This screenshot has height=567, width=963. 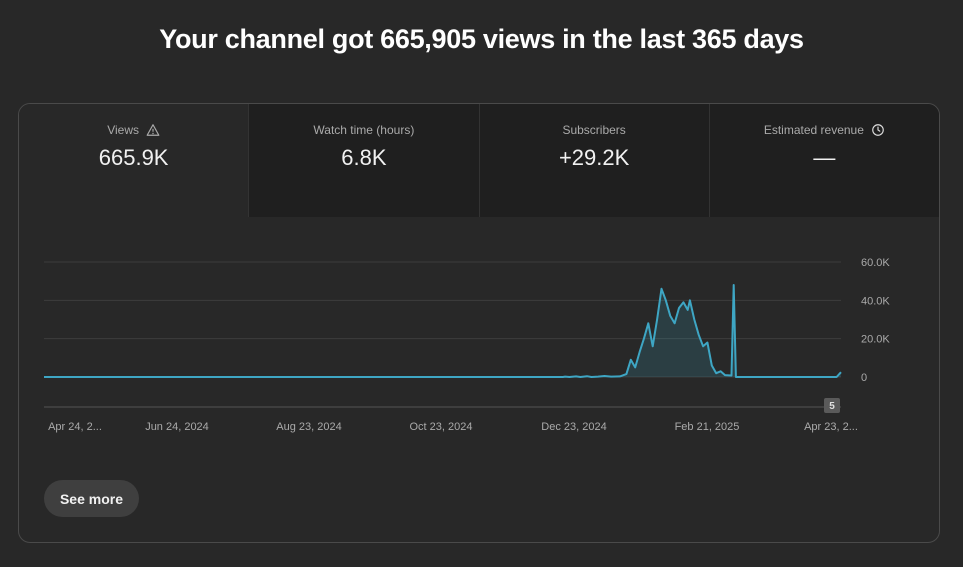 I want to click on tab-value: —, so click(x=824, y=157).